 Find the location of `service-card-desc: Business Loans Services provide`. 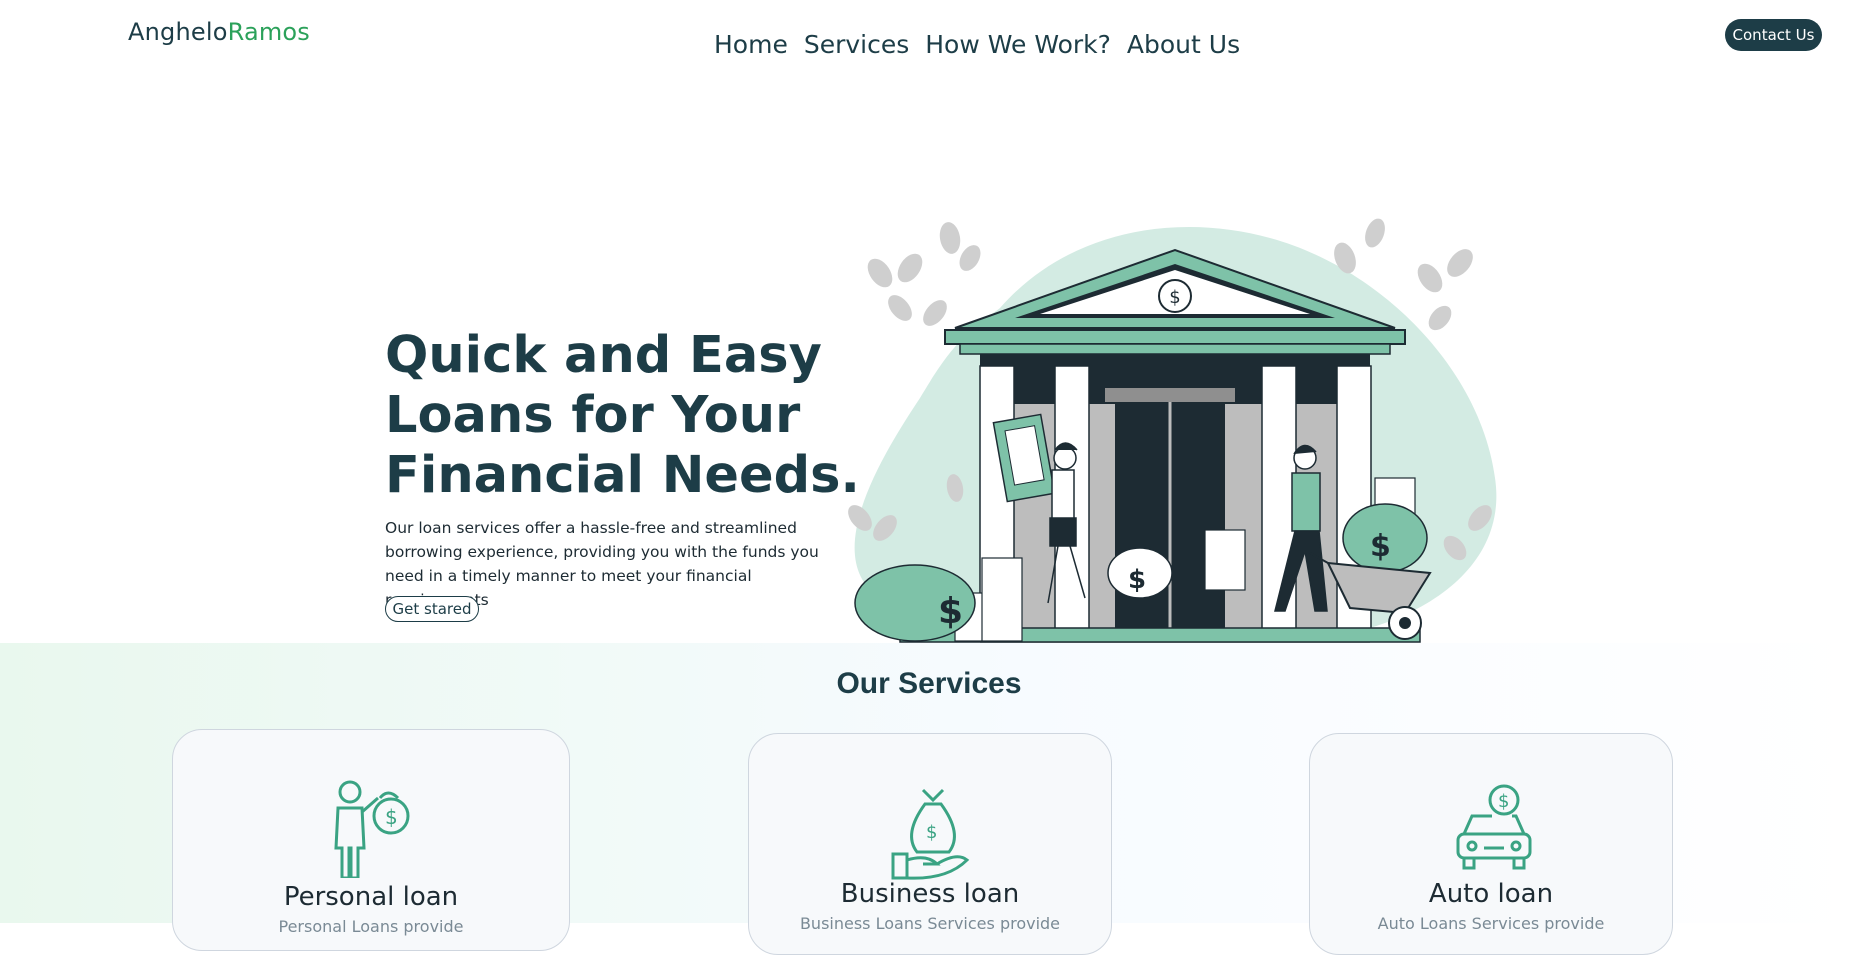

service-card-desc: Business Loans Services provide is located at coordinates (930, 923).